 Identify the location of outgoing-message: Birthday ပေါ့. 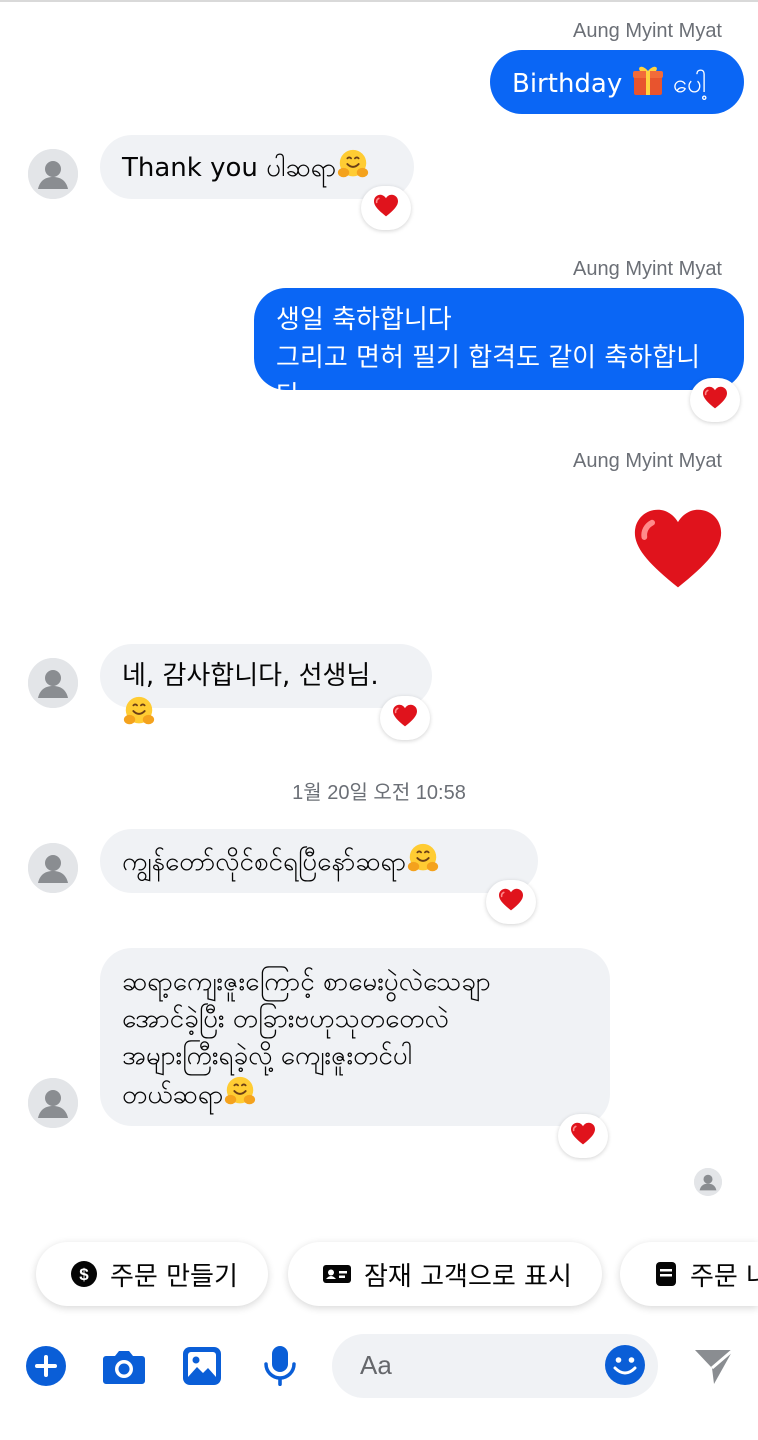
(617, 82).